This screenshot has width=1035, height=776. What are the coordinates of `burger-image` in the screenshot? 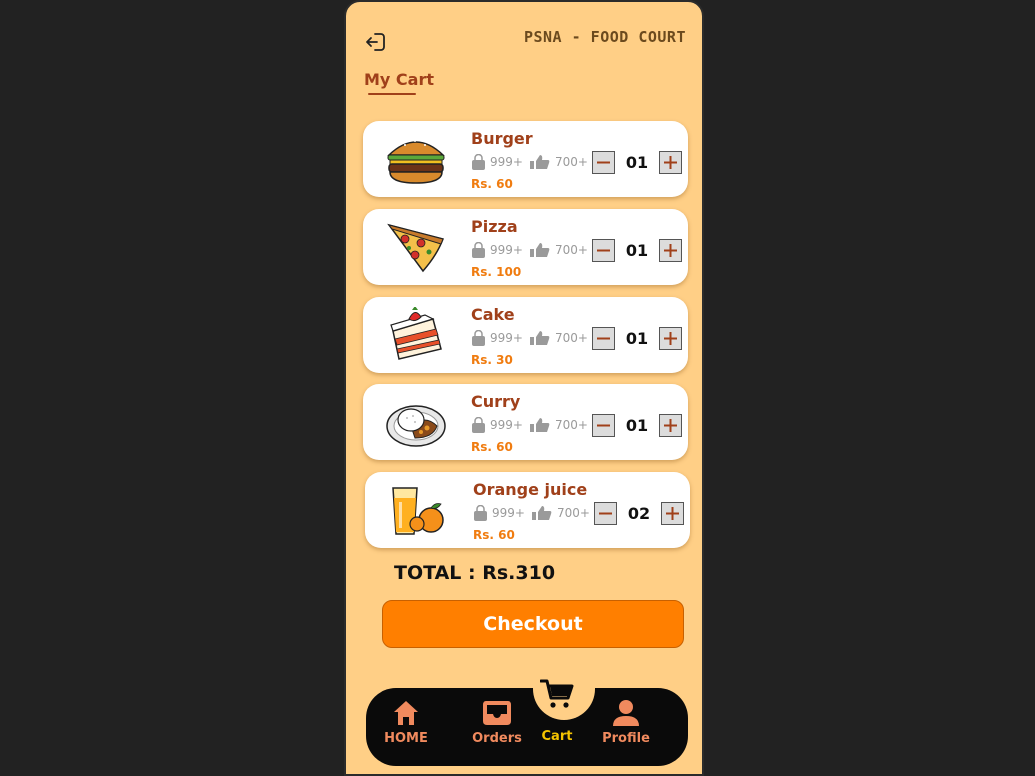 It's located at (416, 162).